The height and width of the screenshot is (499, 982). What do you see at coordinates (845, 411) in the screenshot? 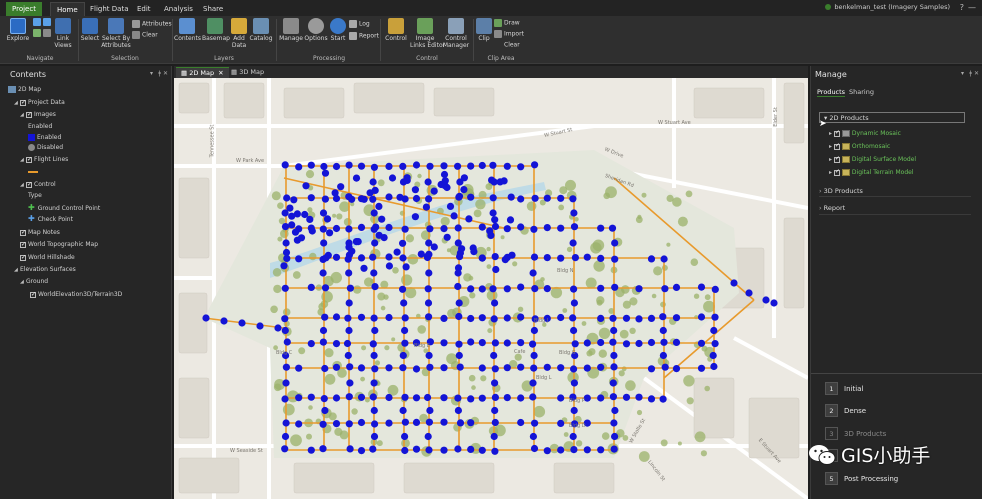
I see `step-dense: 2 Dense` at bounding box center [845, 411].